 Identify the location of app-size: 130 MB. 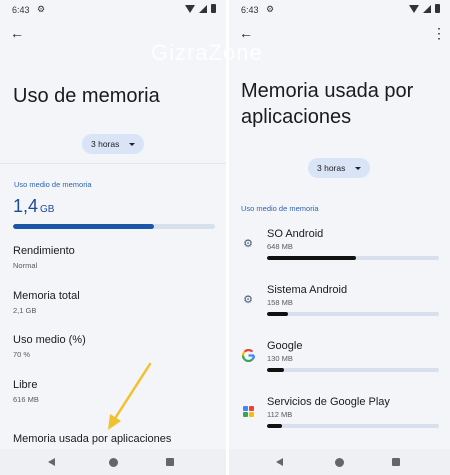
(280, 358).